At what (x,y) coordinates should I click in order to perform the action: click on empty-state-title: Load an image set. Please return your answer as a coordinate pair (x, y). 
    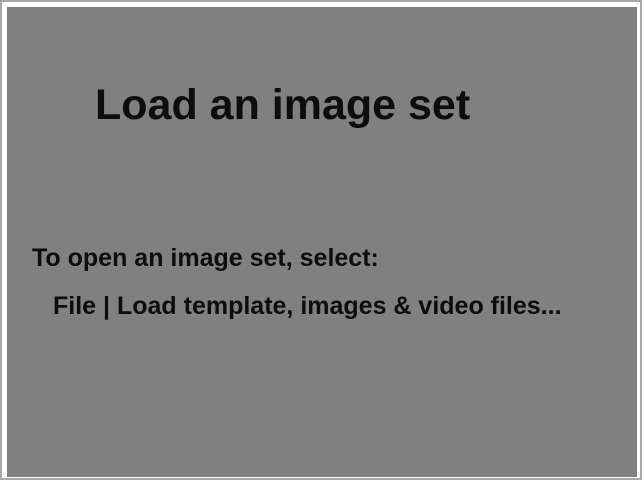
    Looking at the image, I should click on (283, 105).